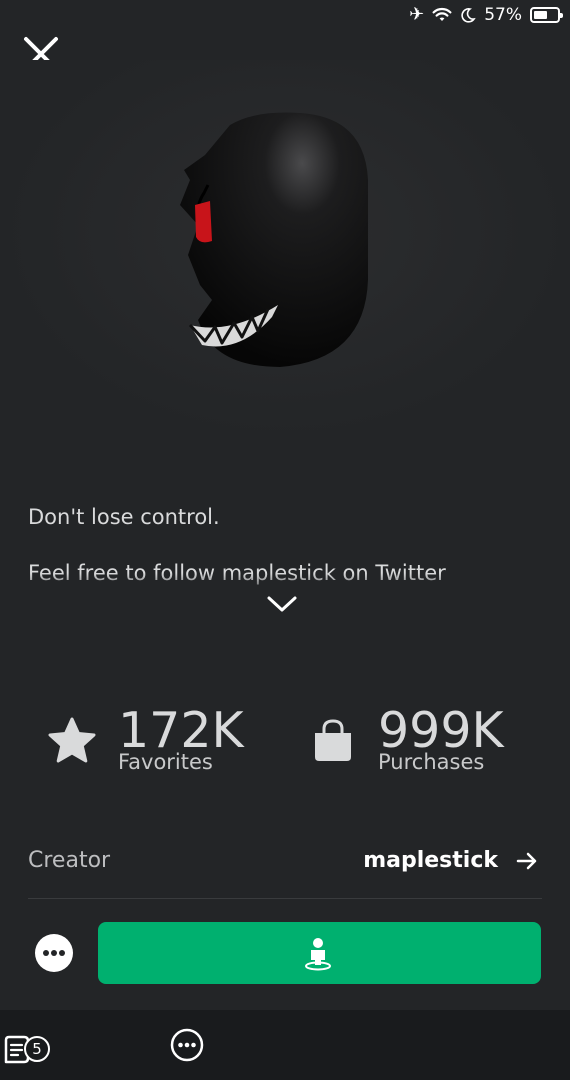  I want to click on item-stats: 172K Favorites 999K Purchases, so click(285, 740).